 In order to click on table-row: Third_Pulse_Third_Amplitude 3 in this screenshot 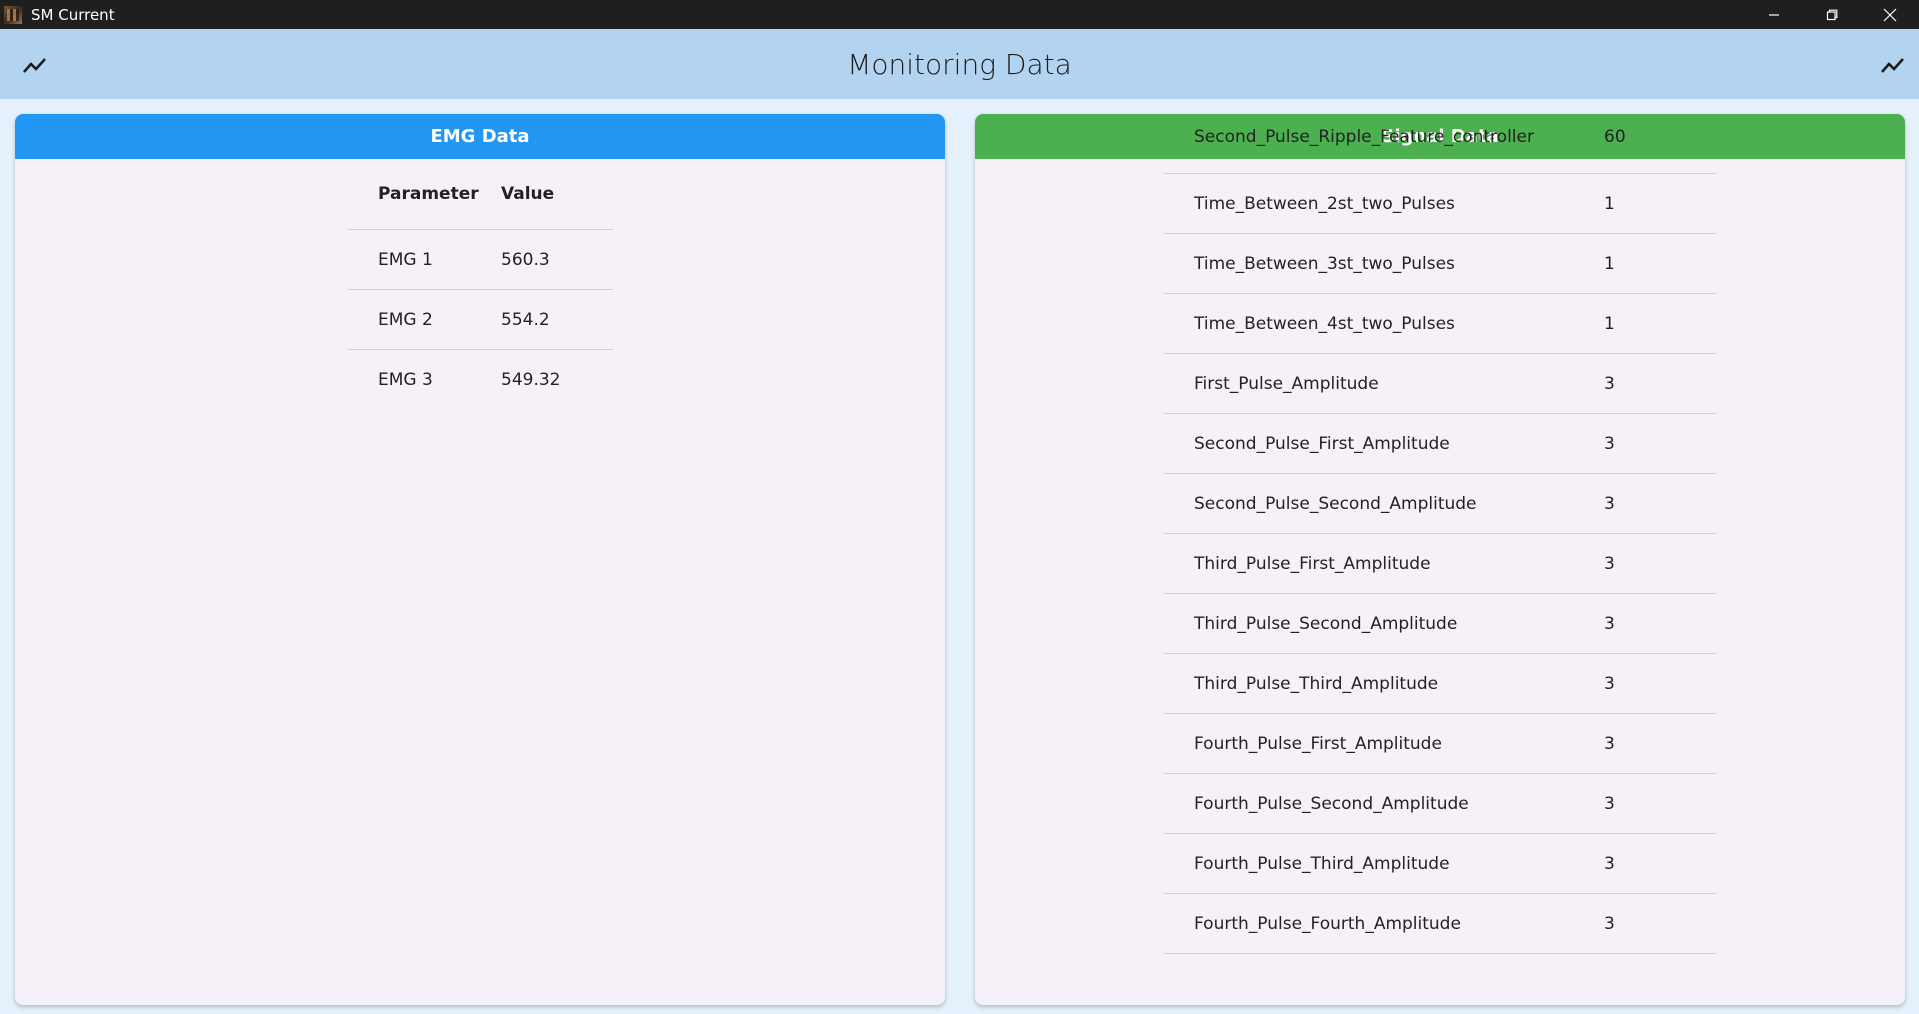, I will do `click(1440, 684)`.